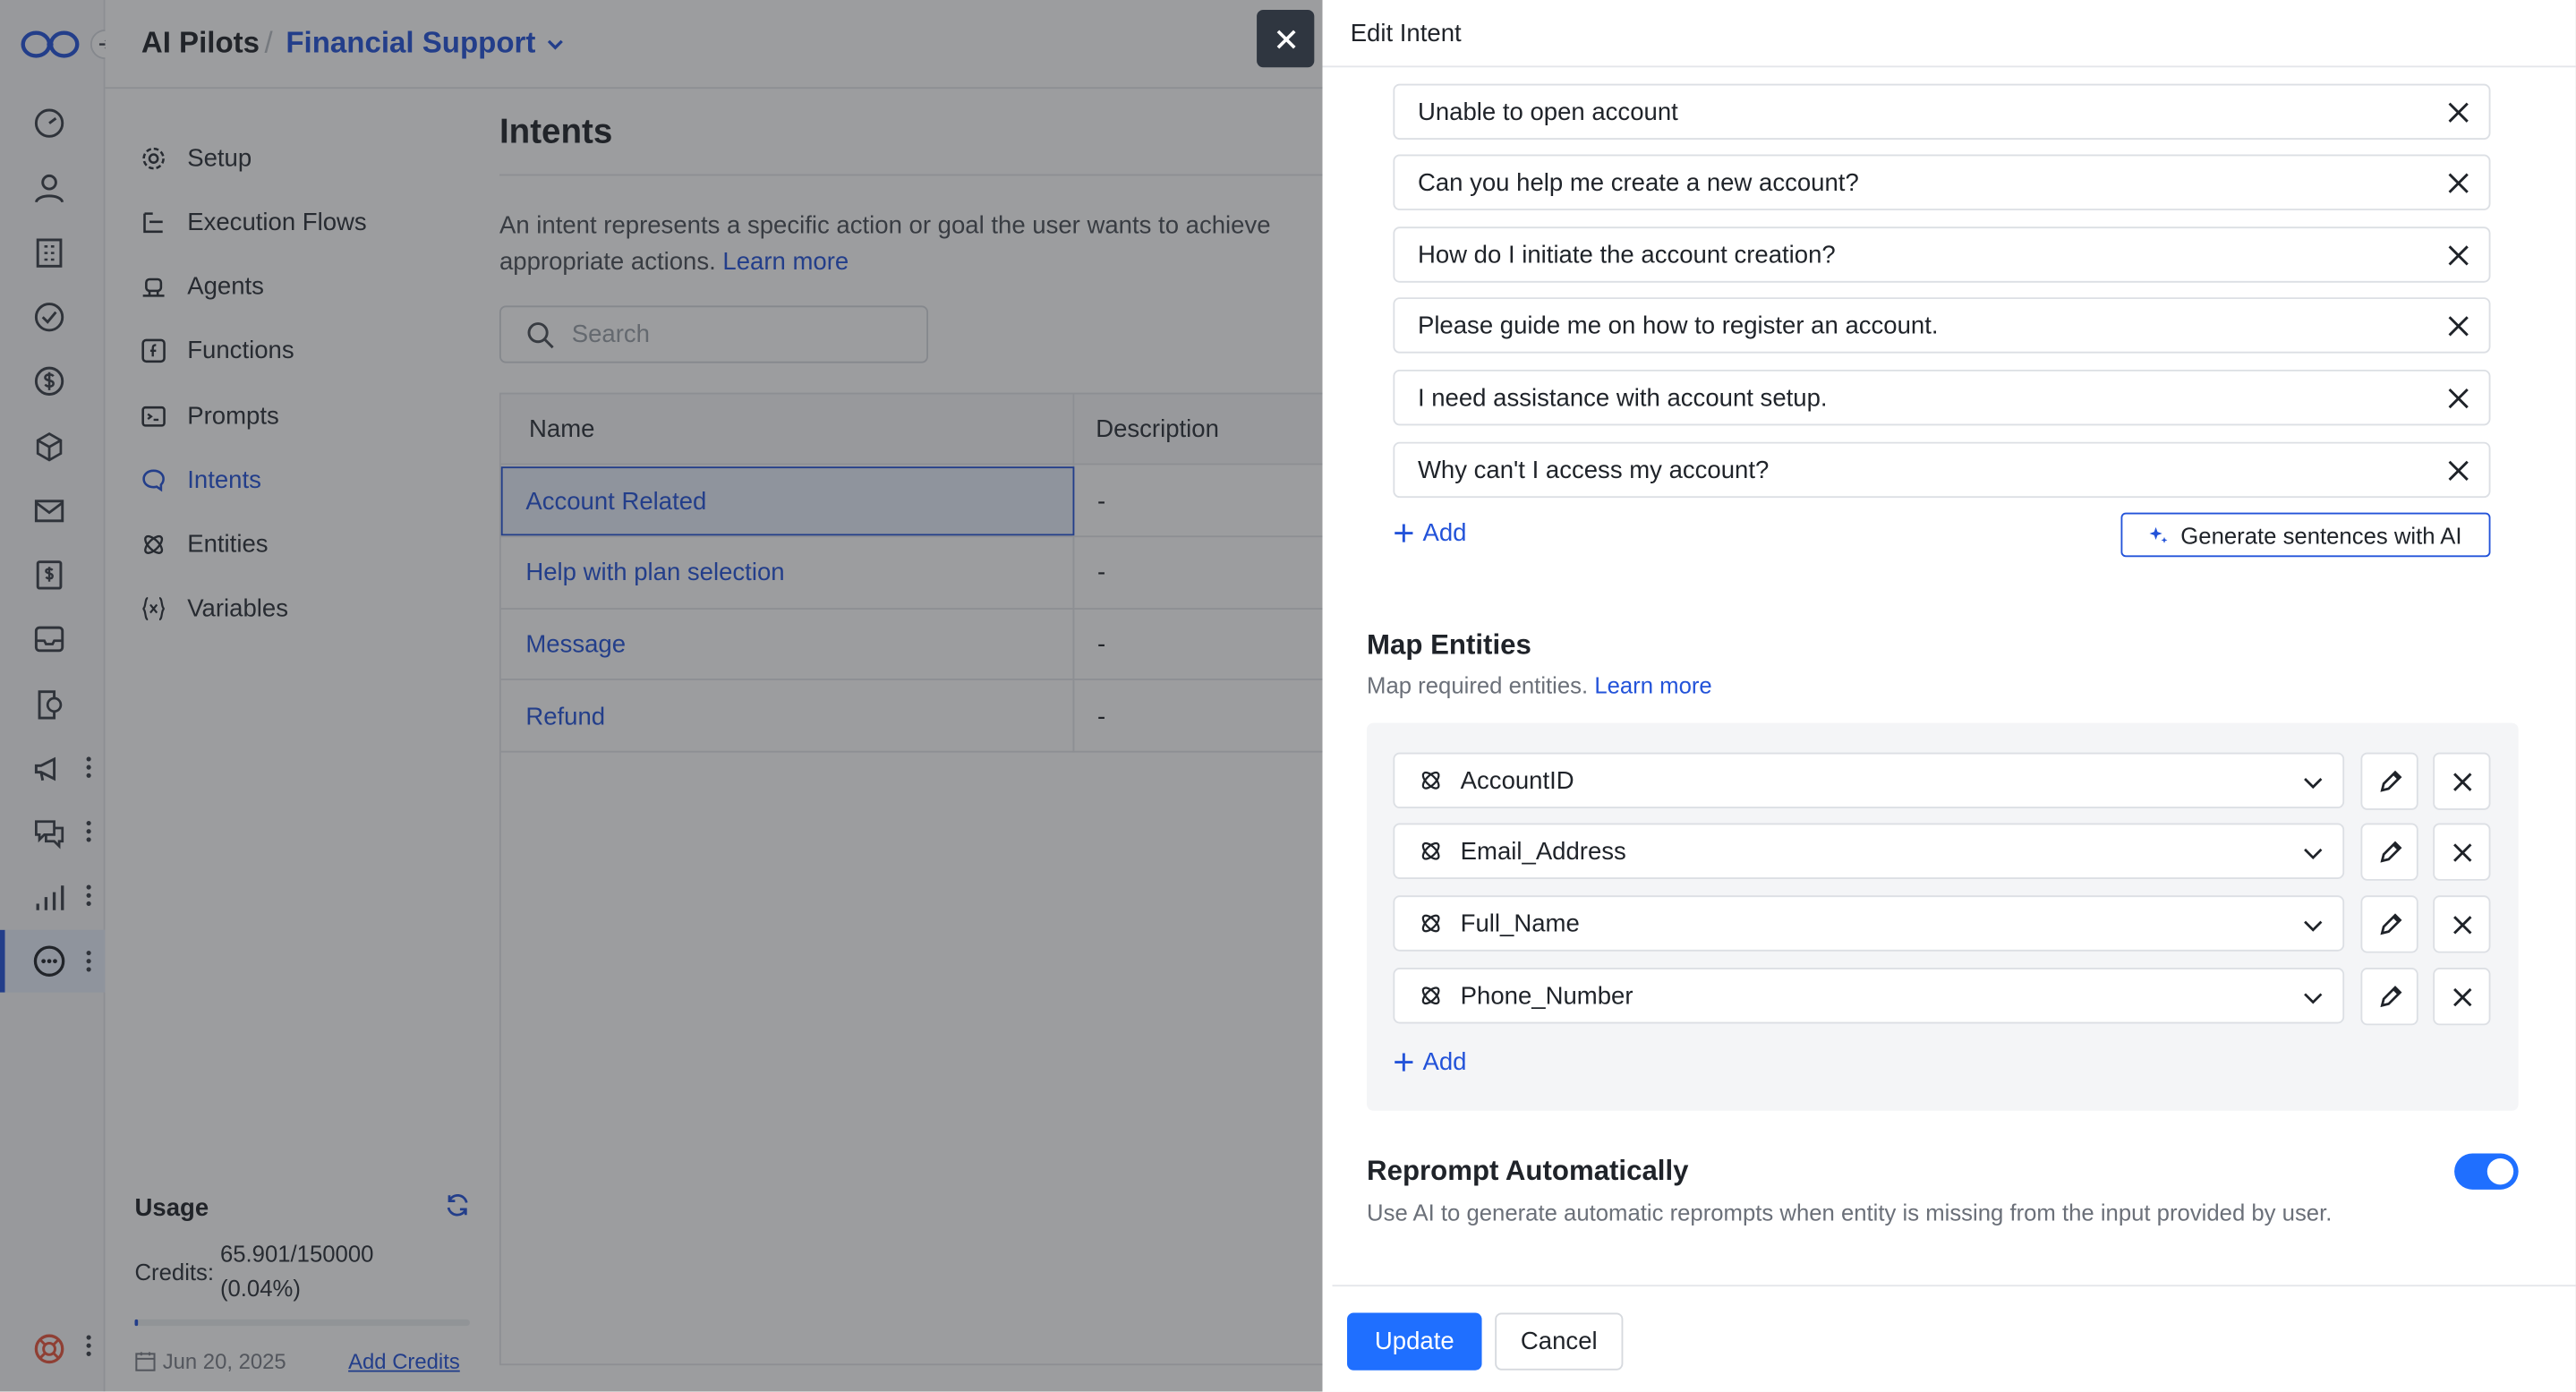 The height and width of the screenshot is (1392, 2576). I want to click on subtitle-text: Map required entities., so click(1478, 685).